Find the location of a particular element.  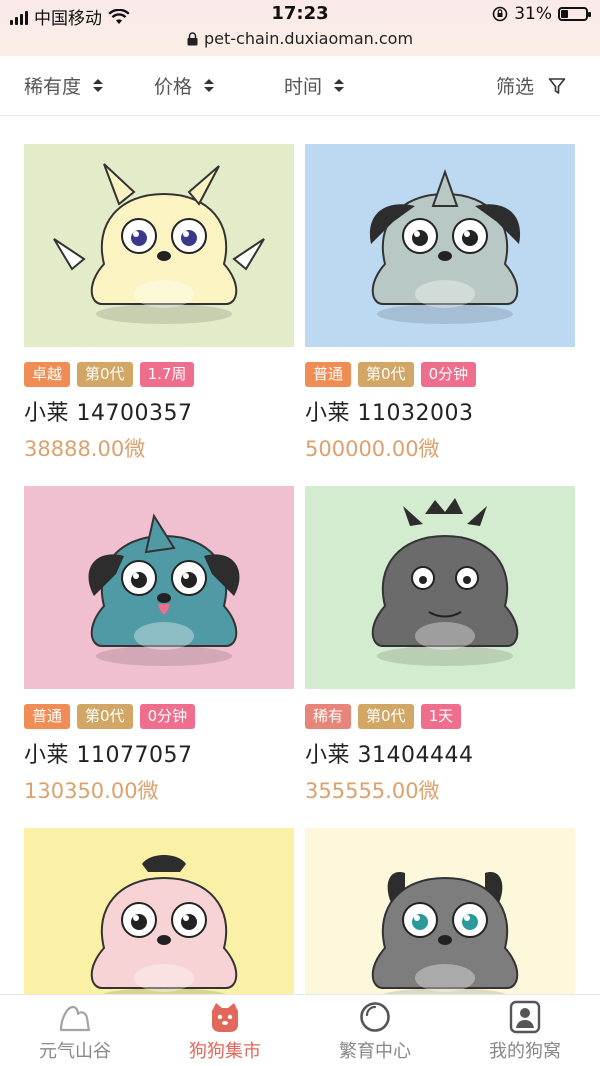

sort-time-button: 时间 is located at coordinates (314, 85).